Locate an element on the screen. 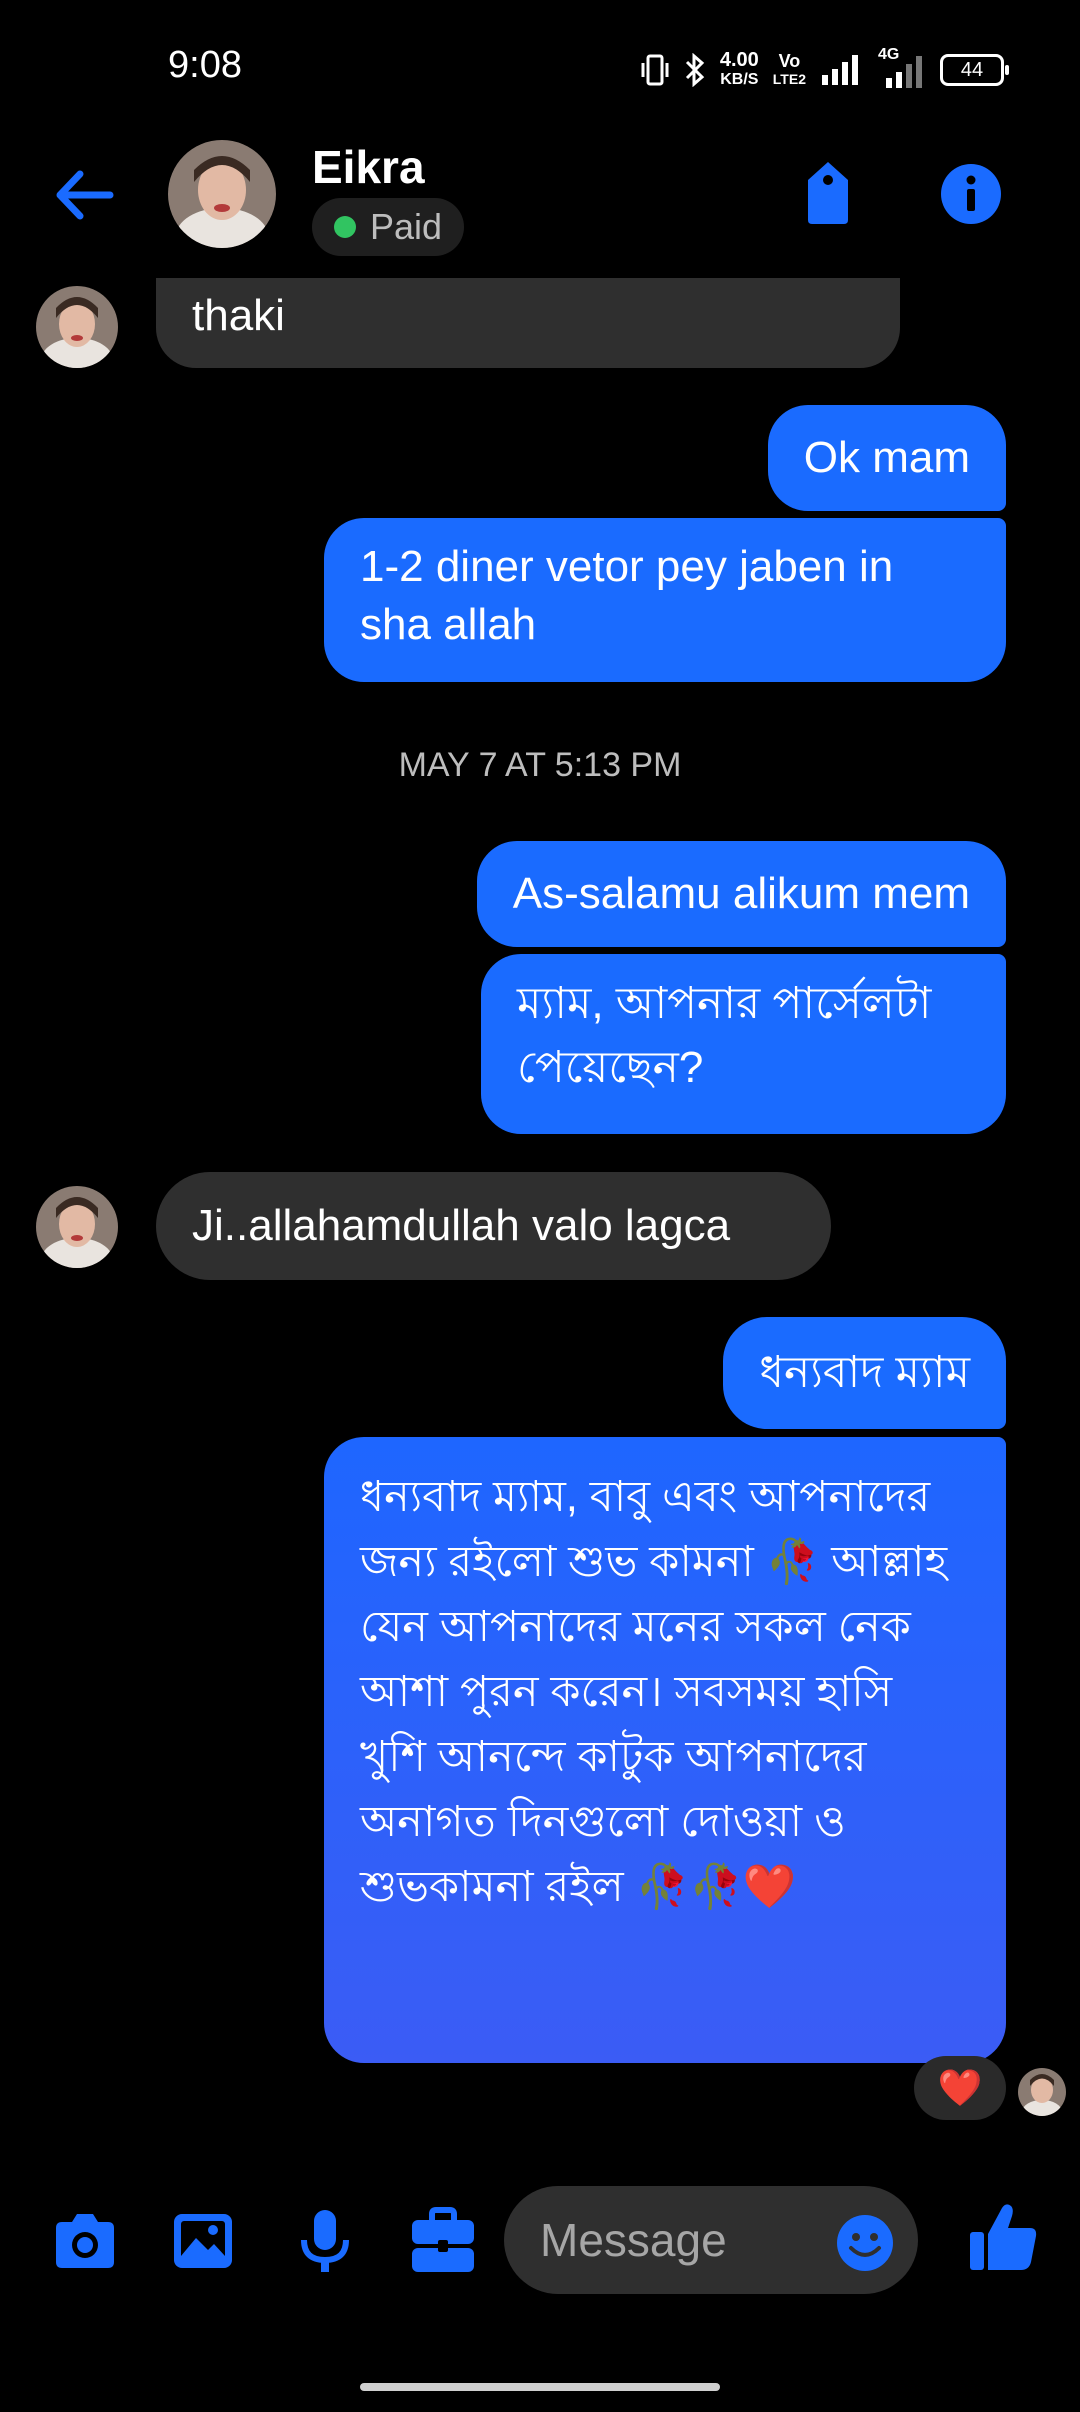 This screenshot has height=2412, width=1080. microphone-icon is located at coordinates (325, 2241).